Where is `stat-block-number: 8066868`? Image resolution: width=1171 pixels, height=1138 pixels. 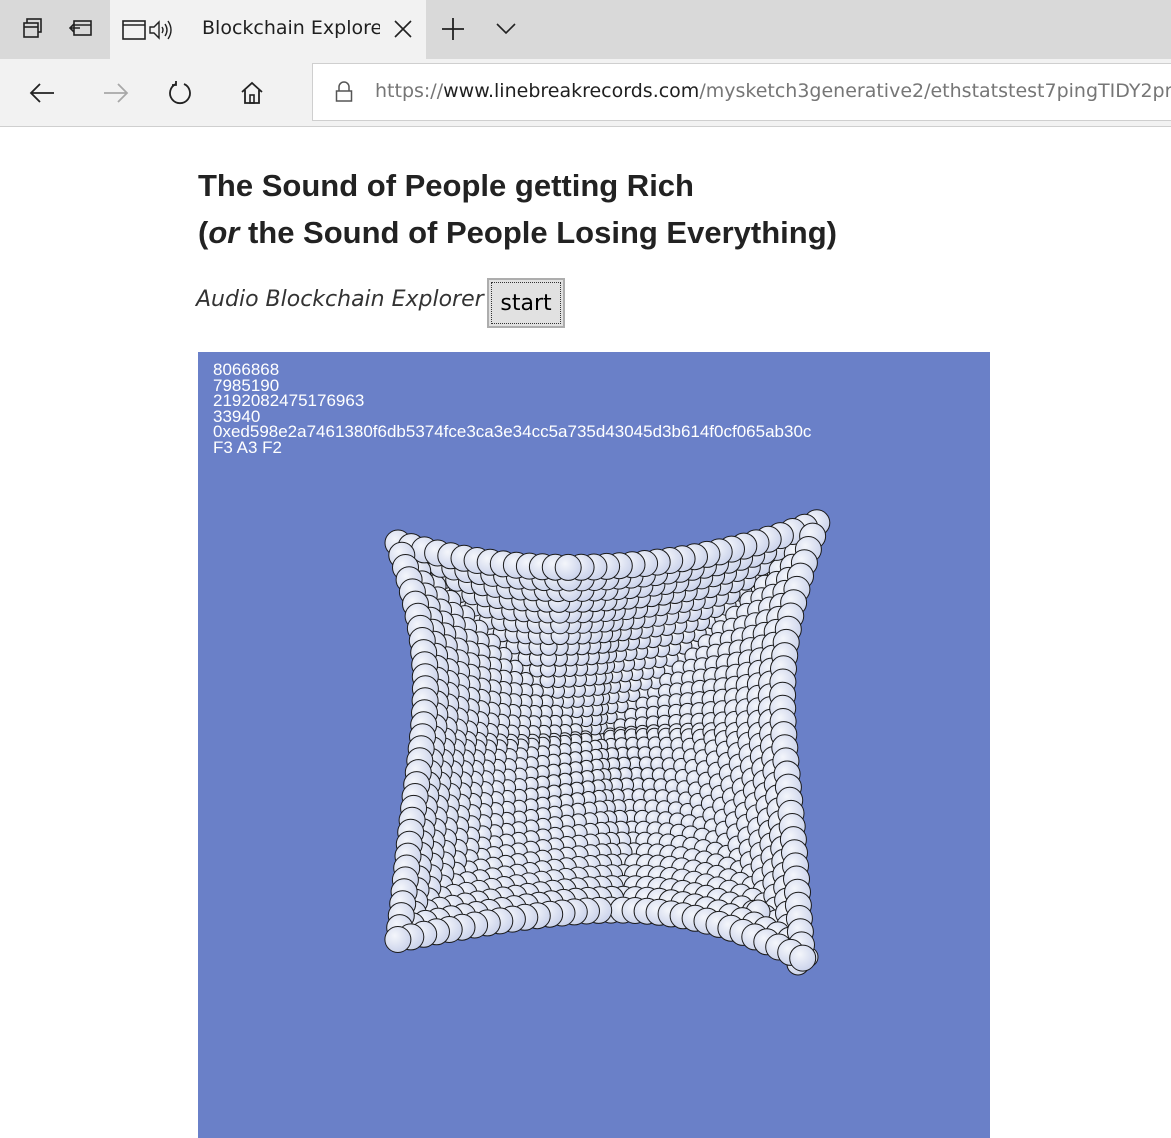 stat-block-number: 8066868 is located at coordinates (246, 369).